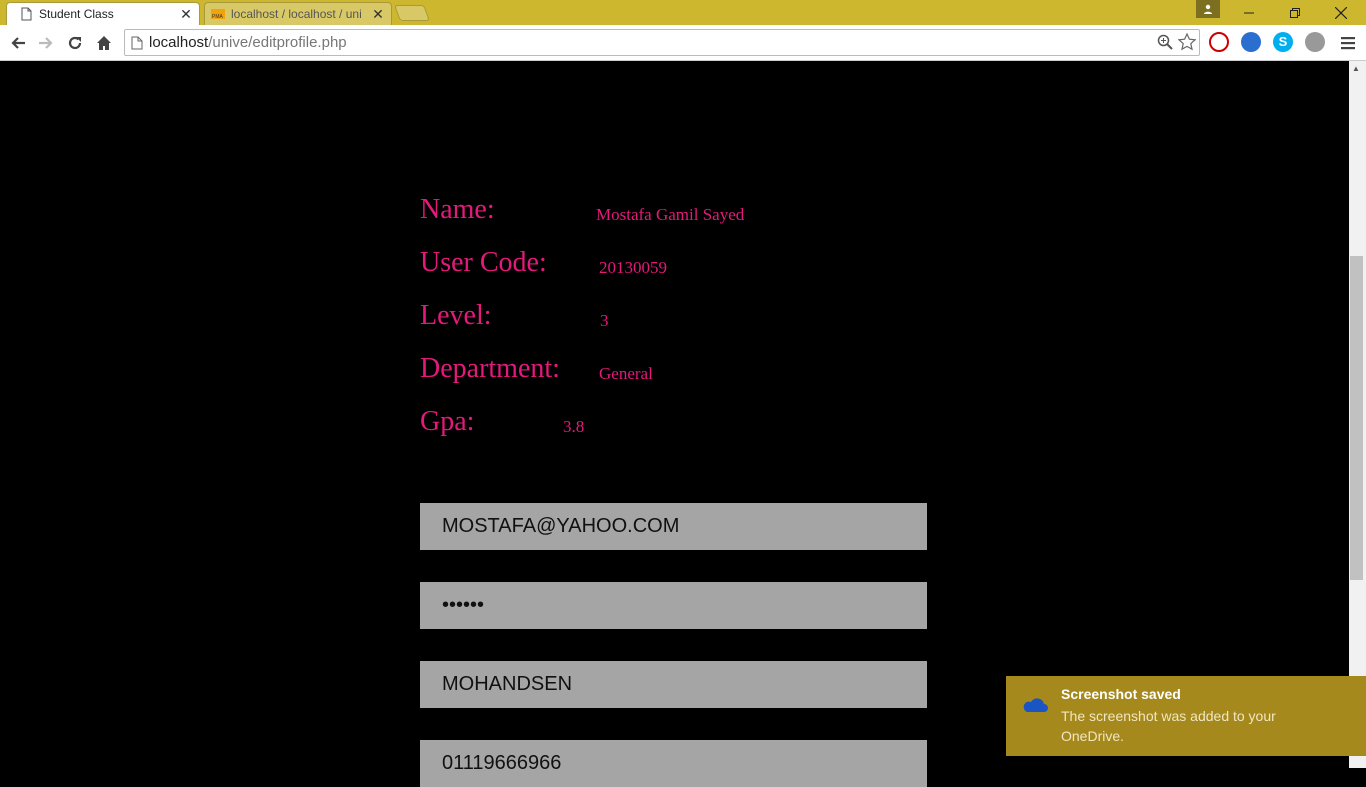 The height and width of the screenshot is (787, 1366). I want to click on user-code-label: User Code:, so click(483, 262).